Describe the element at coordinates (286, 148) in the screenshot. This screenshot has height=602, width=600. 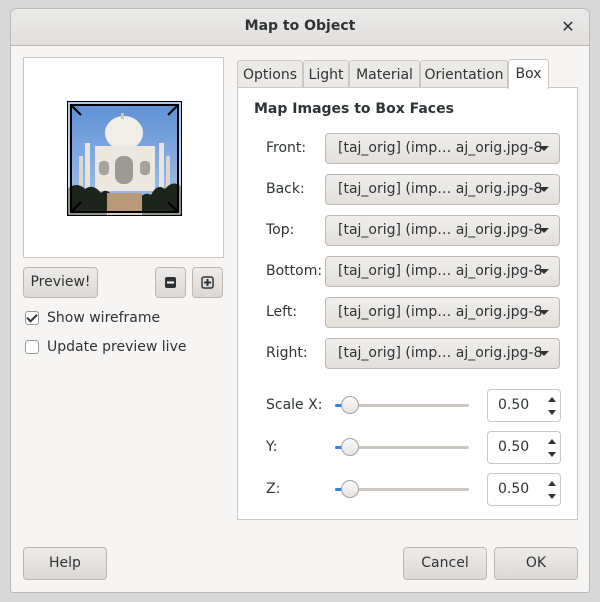
I see `front-label: Front:` at that location.